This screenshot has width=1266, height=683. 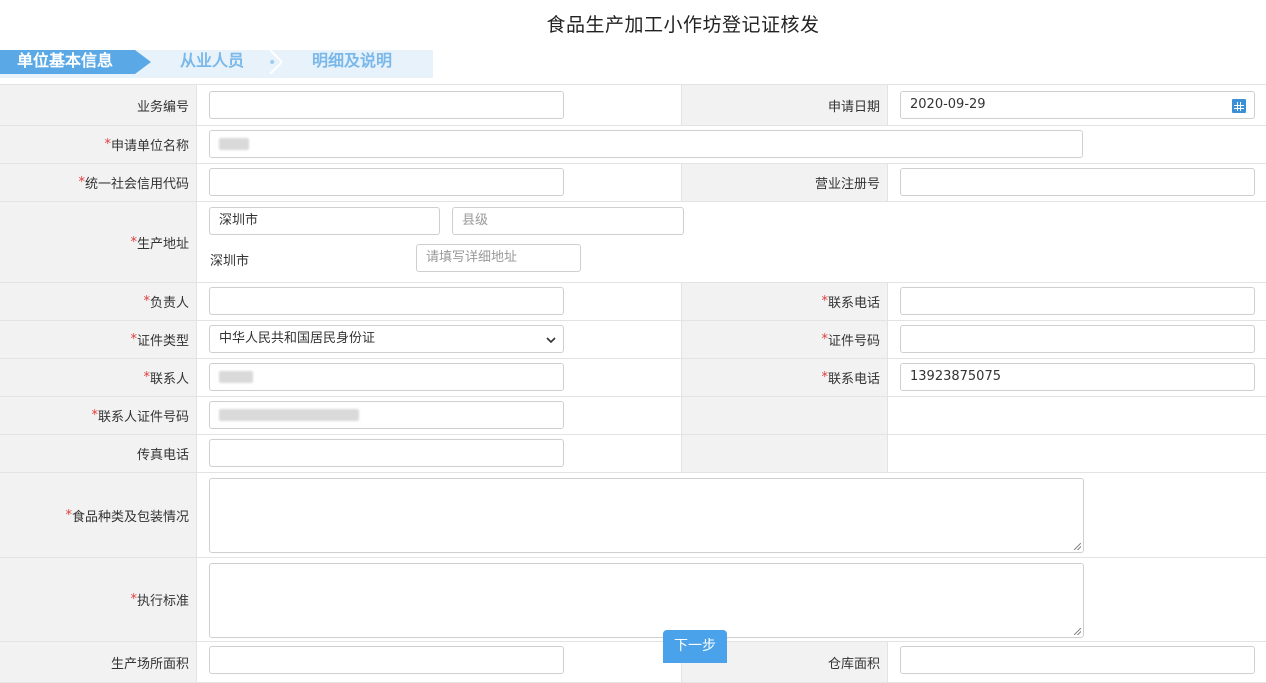 I want to click on id-type-value: 中华人民共和国居民身份证, so click(x=297, y=338).